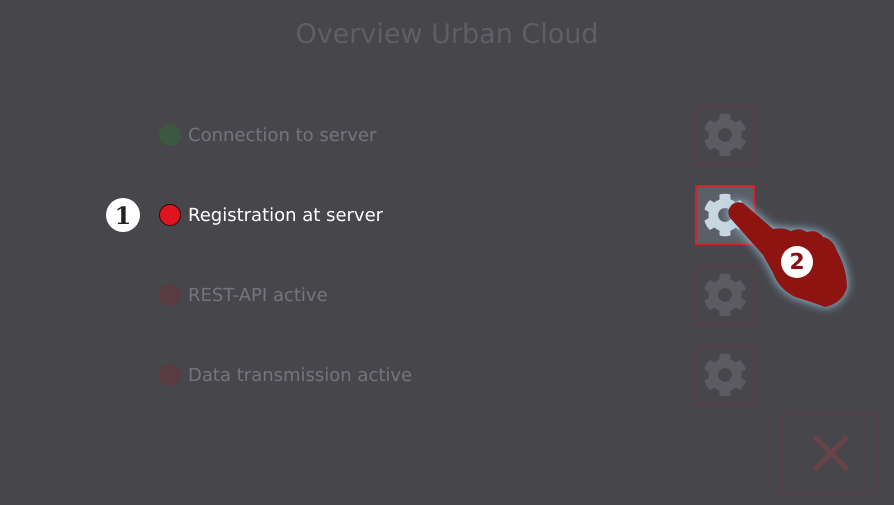 This screenshot has height=505, width=894. What do you see at coordinates (123, 215) in the screenshot?
I see `callout-badge: 1` at bounding box center [123, 215].